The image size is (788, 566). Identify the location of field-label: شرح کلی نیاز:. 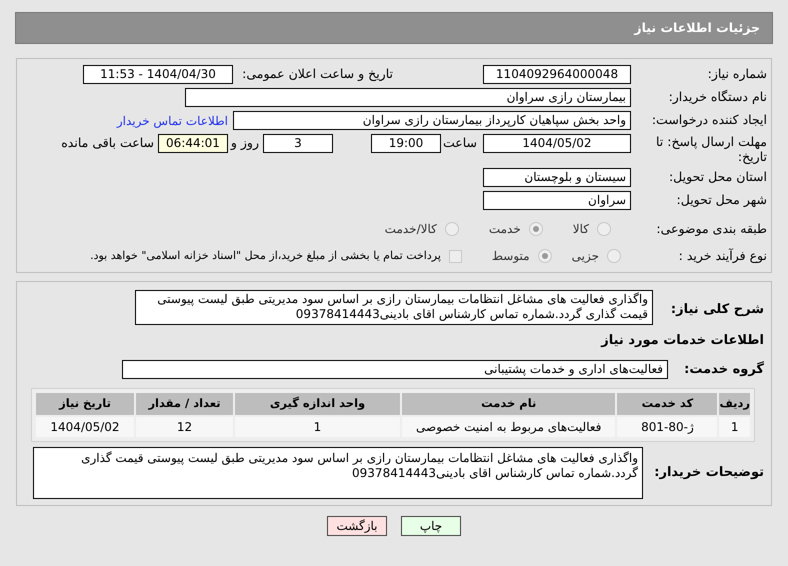
(717, 309).